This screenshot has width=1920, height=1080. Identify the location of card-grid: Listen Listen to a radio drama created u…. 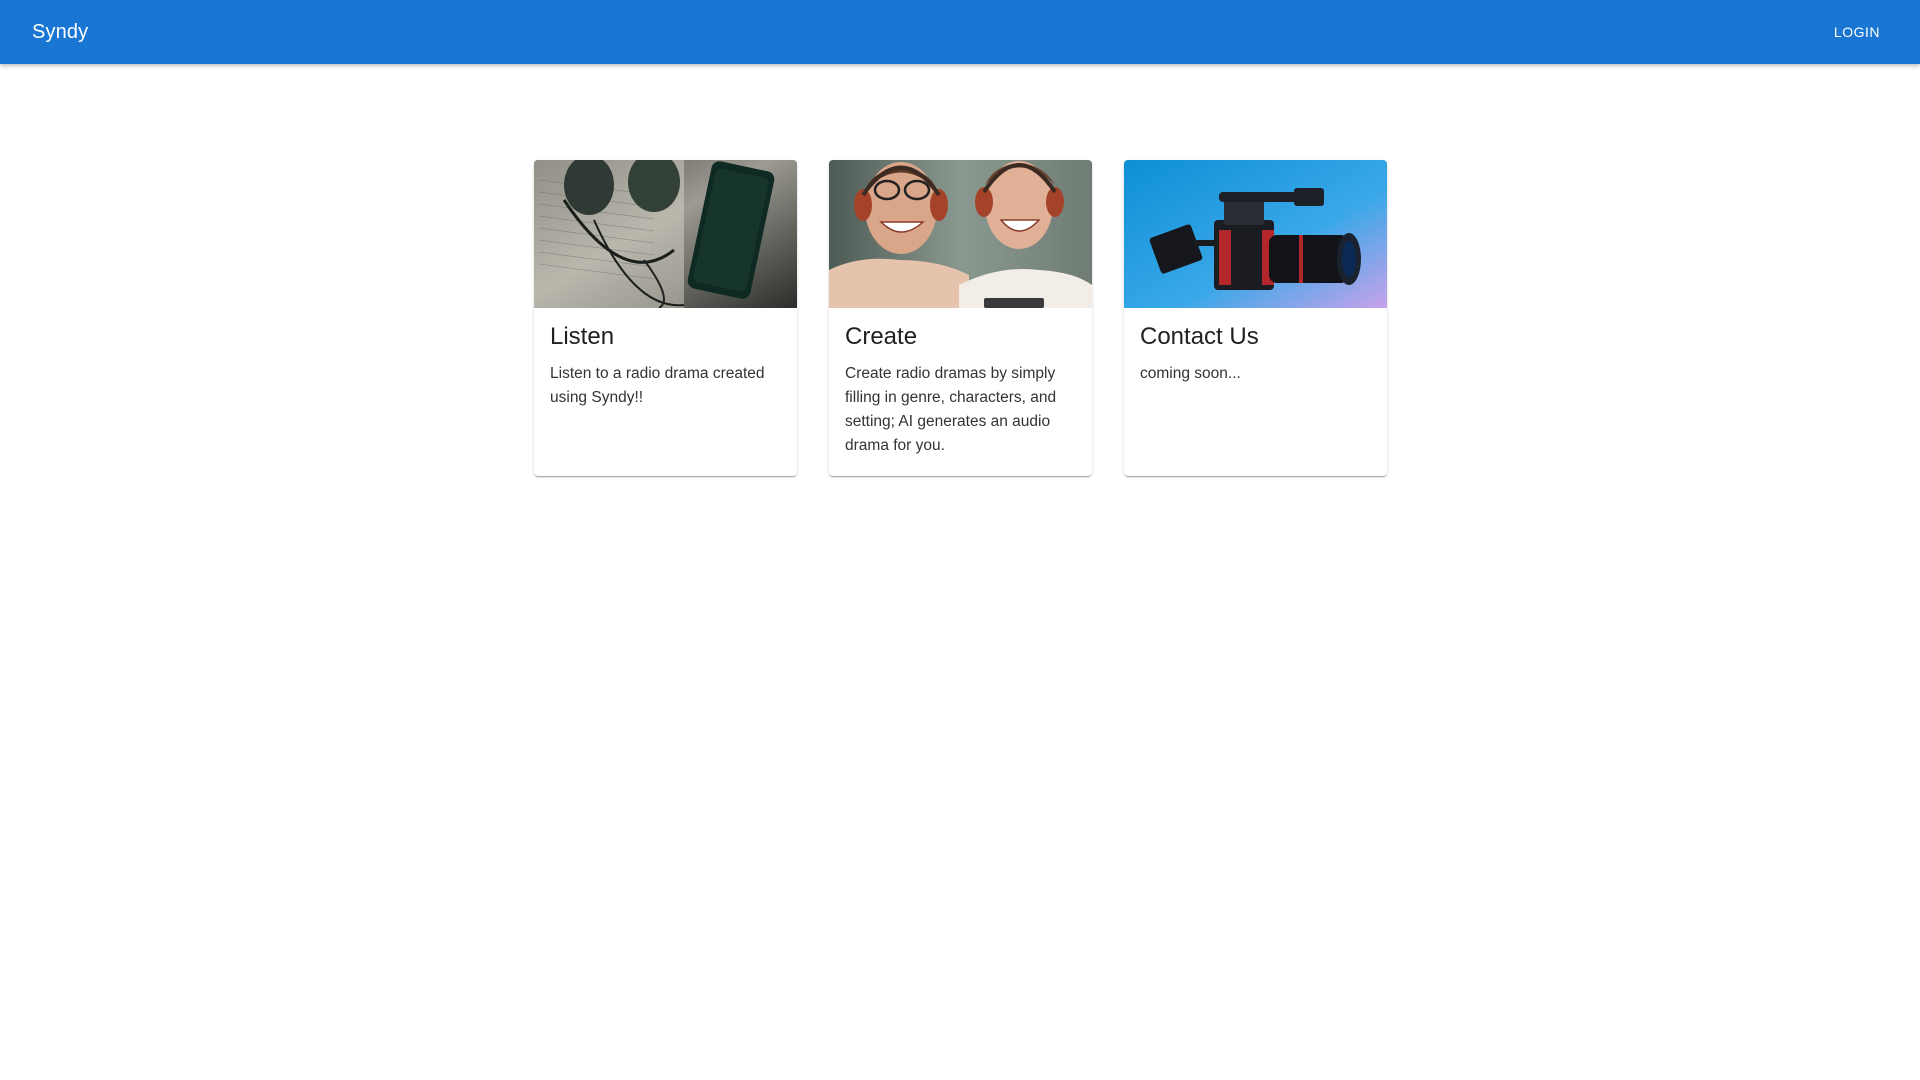
(960, 318).